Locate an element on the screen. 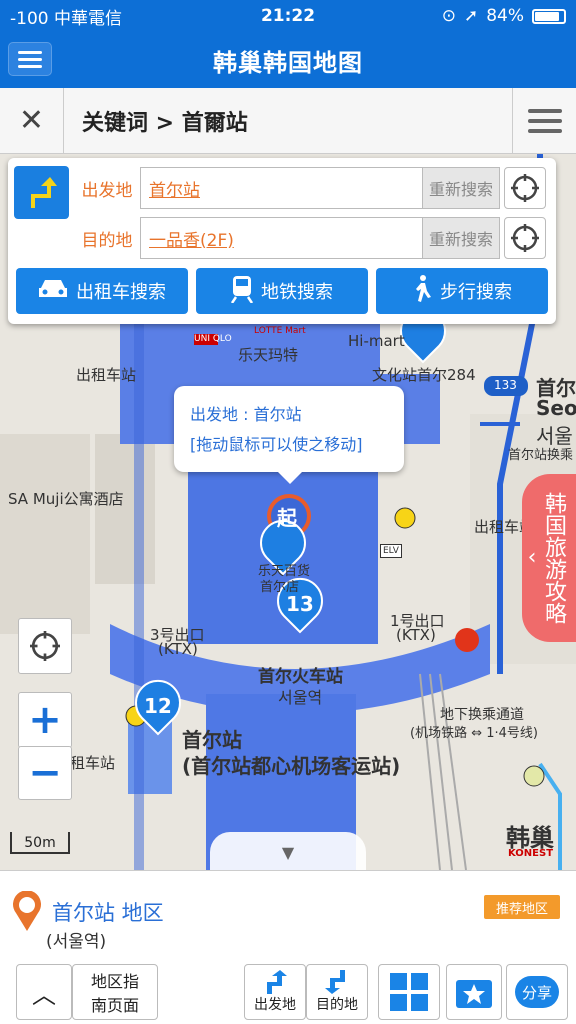 This screenshot has width=576, height=1024. battery-icon is located at coordinates (549, 16).